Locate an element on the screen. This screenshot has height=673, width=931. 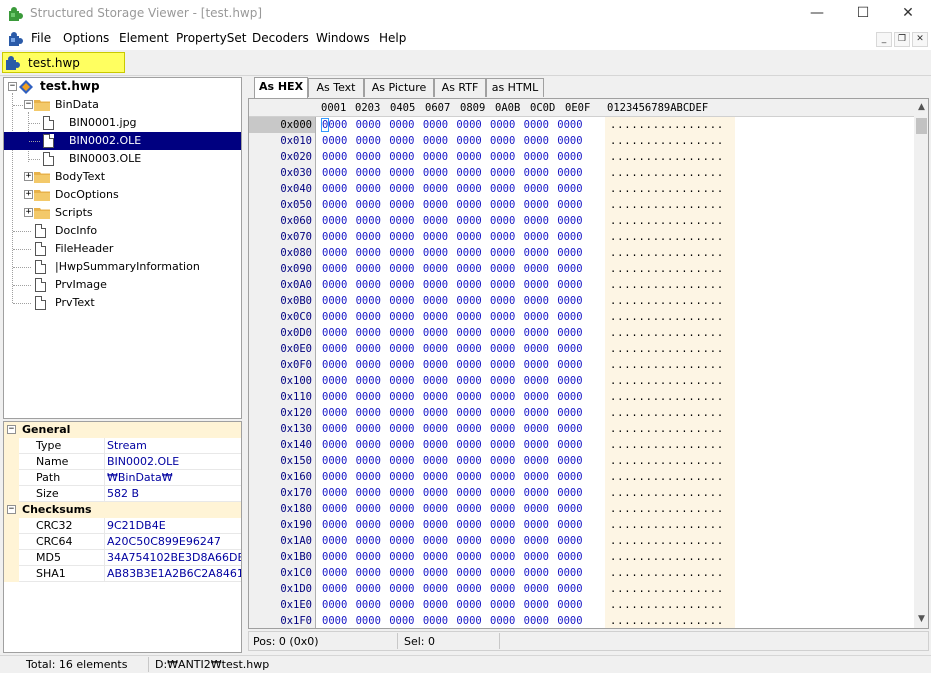
tree-item-bindata: − BinData is located at coordinates (122, 105).